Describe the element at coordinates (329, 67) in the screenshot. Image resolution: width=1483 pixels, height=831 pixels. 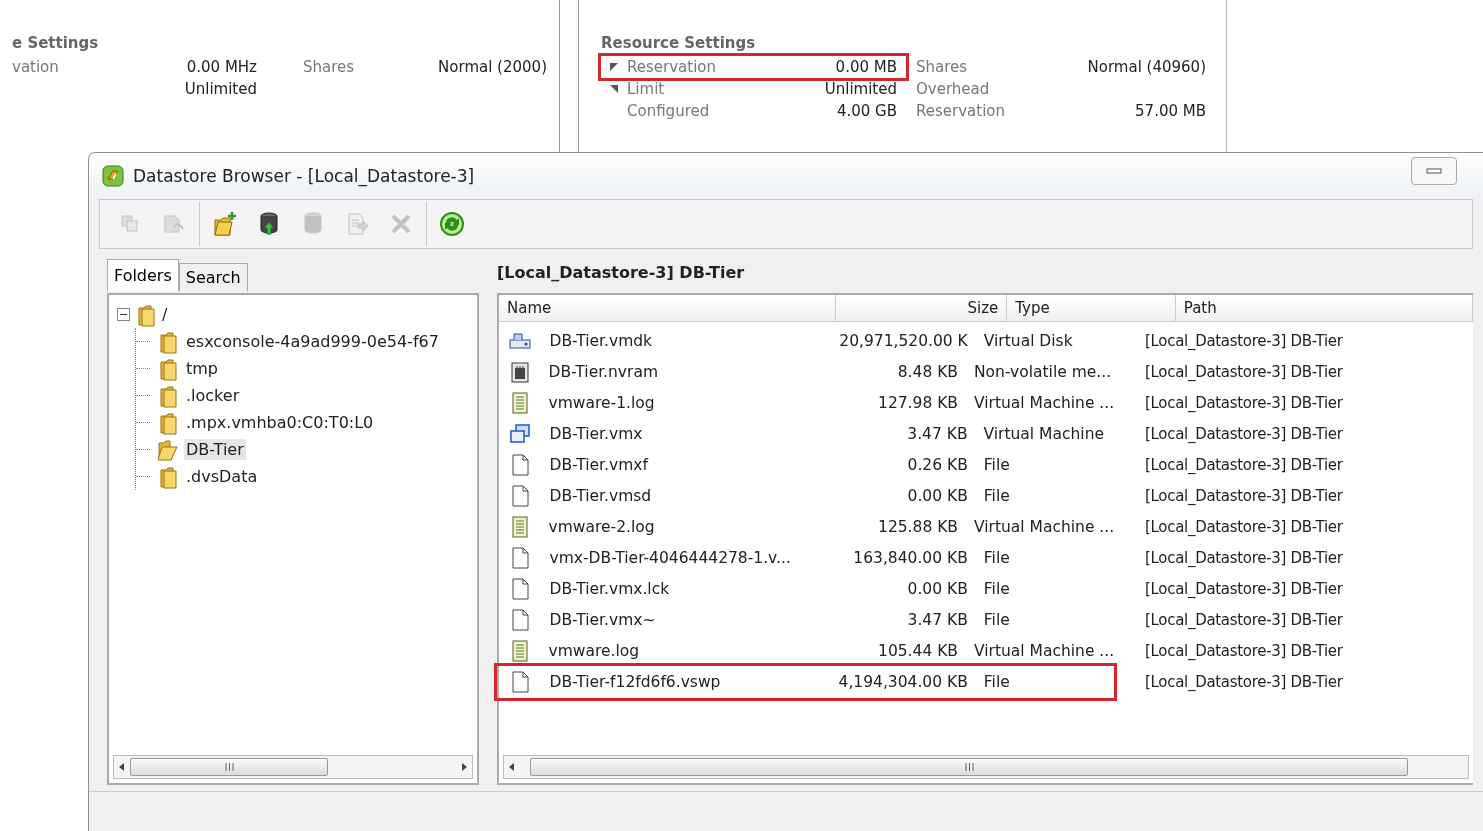
I see `field-label: Shares` at that location.